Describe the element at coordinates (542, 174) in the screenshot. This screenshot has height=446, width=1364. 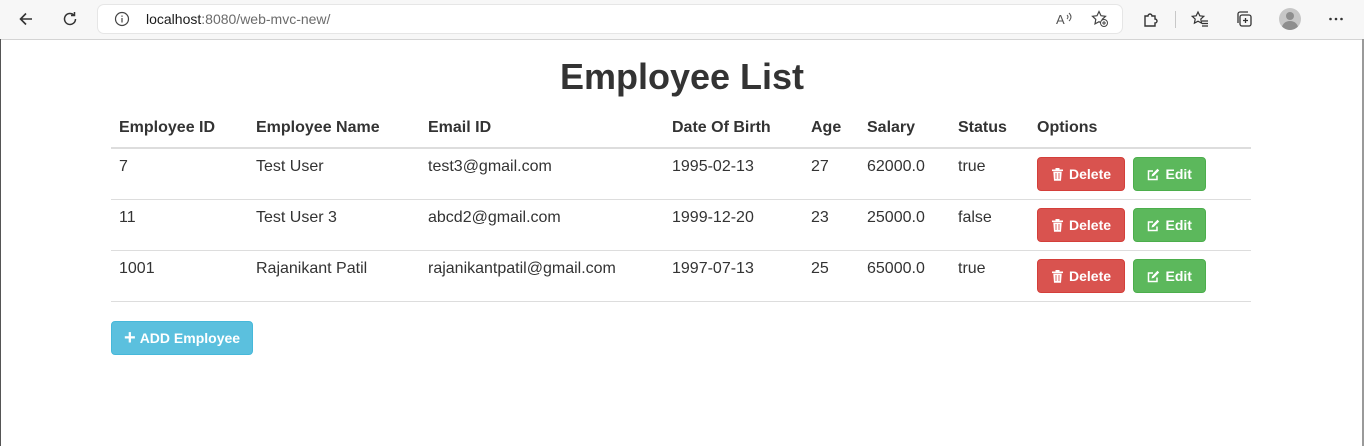
I see `cell-email: test3@gmail.com` at that location.